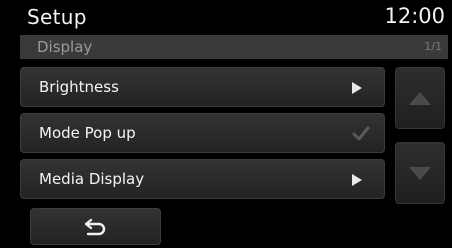 The image size is (452, 248). Describe the element at coordinates (414, 16) in the screenshot. I see `clock: 12:00` at that location.